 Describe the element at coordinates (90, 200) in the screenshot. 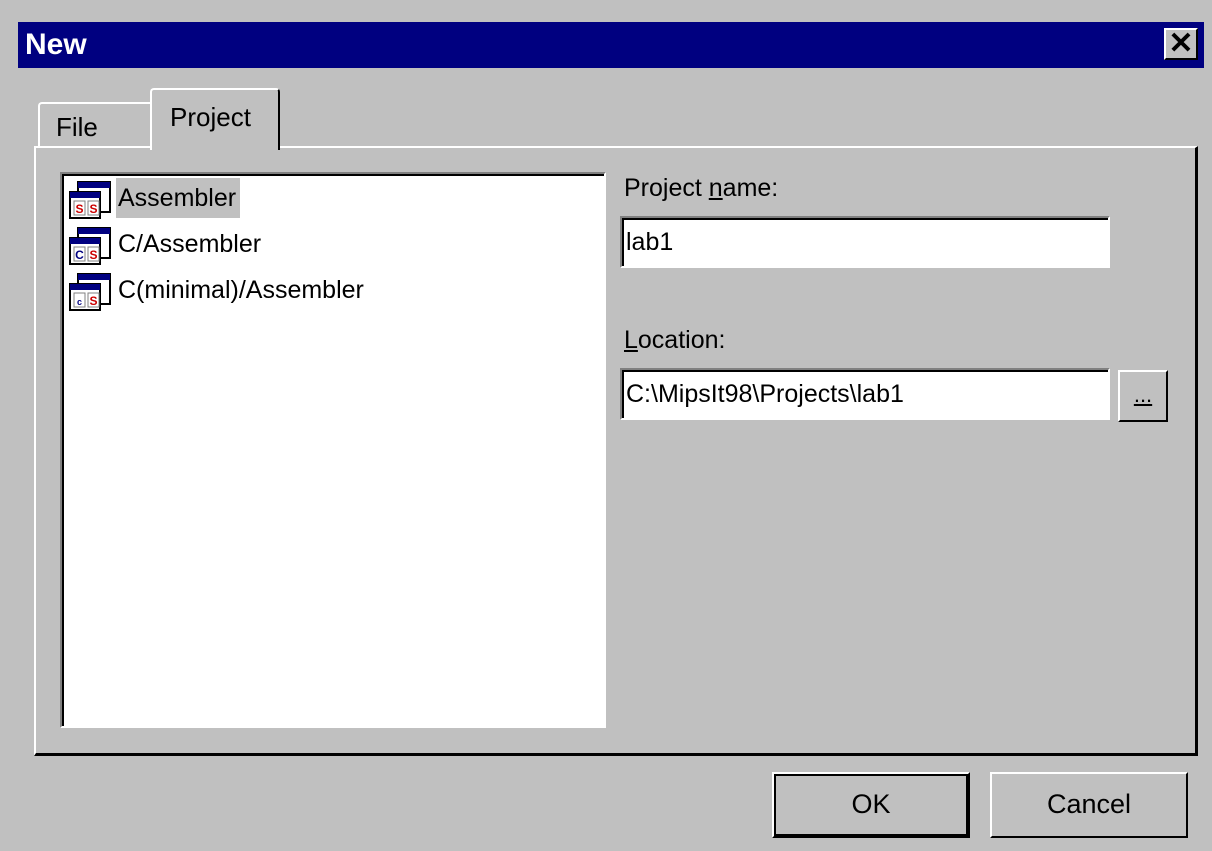

I see `project-assembler-icon: S S` at that location.